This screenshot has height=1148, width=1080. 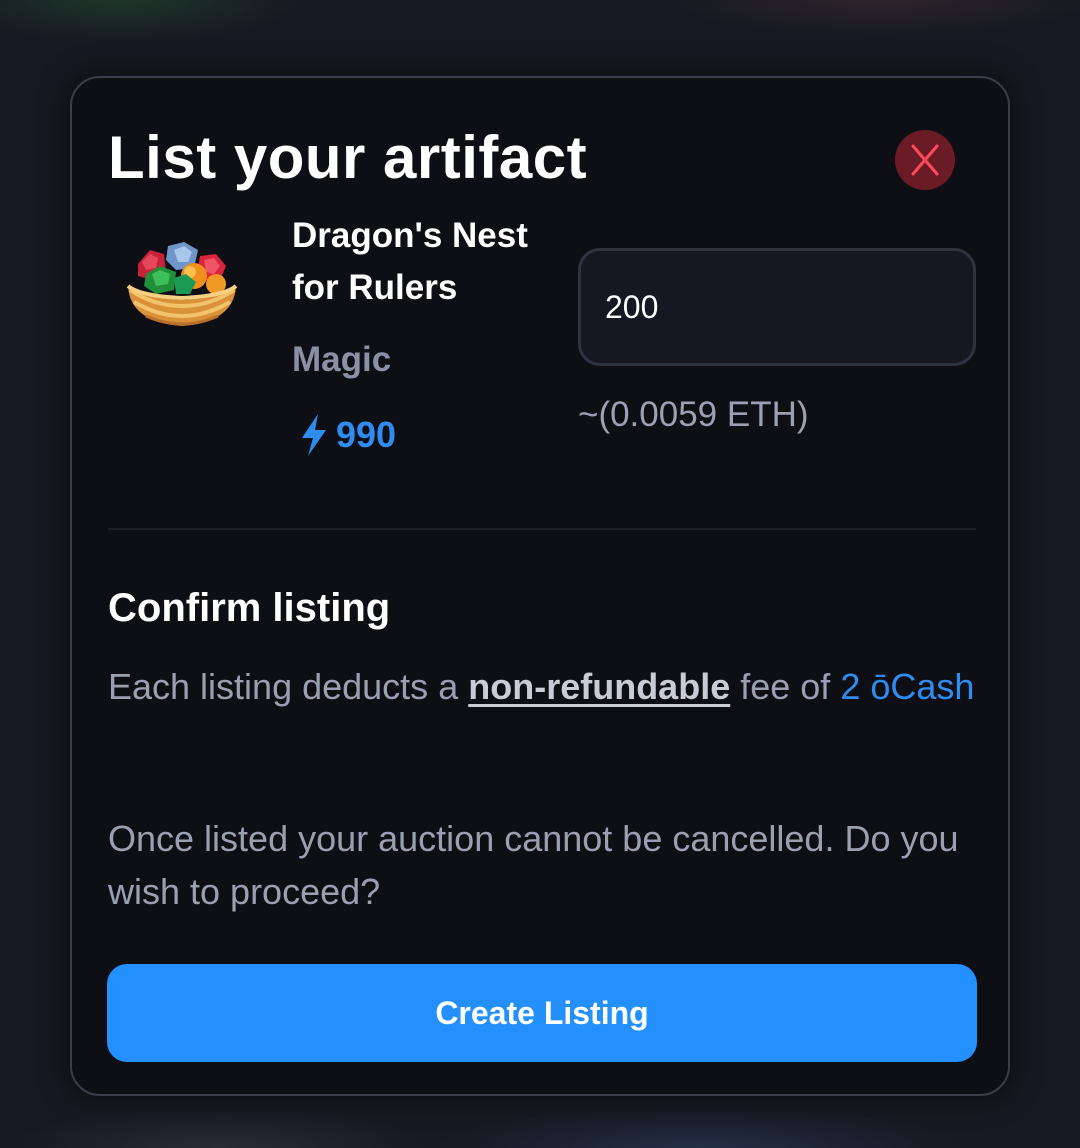 I want to click on close-x-icon, so click(x=925, y=160).